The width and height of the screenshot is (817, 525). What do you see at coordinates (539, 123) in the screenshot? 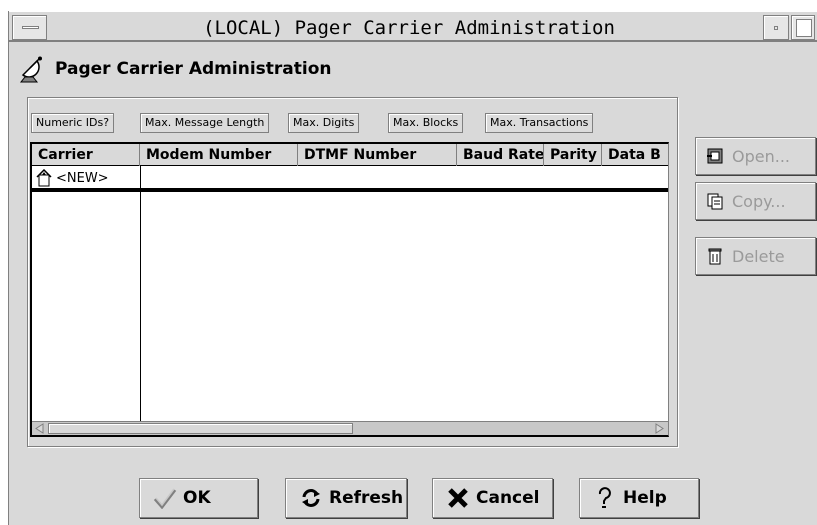
I see `max-transactions-button: Max. Transactions` at bounding box center [539, 123].